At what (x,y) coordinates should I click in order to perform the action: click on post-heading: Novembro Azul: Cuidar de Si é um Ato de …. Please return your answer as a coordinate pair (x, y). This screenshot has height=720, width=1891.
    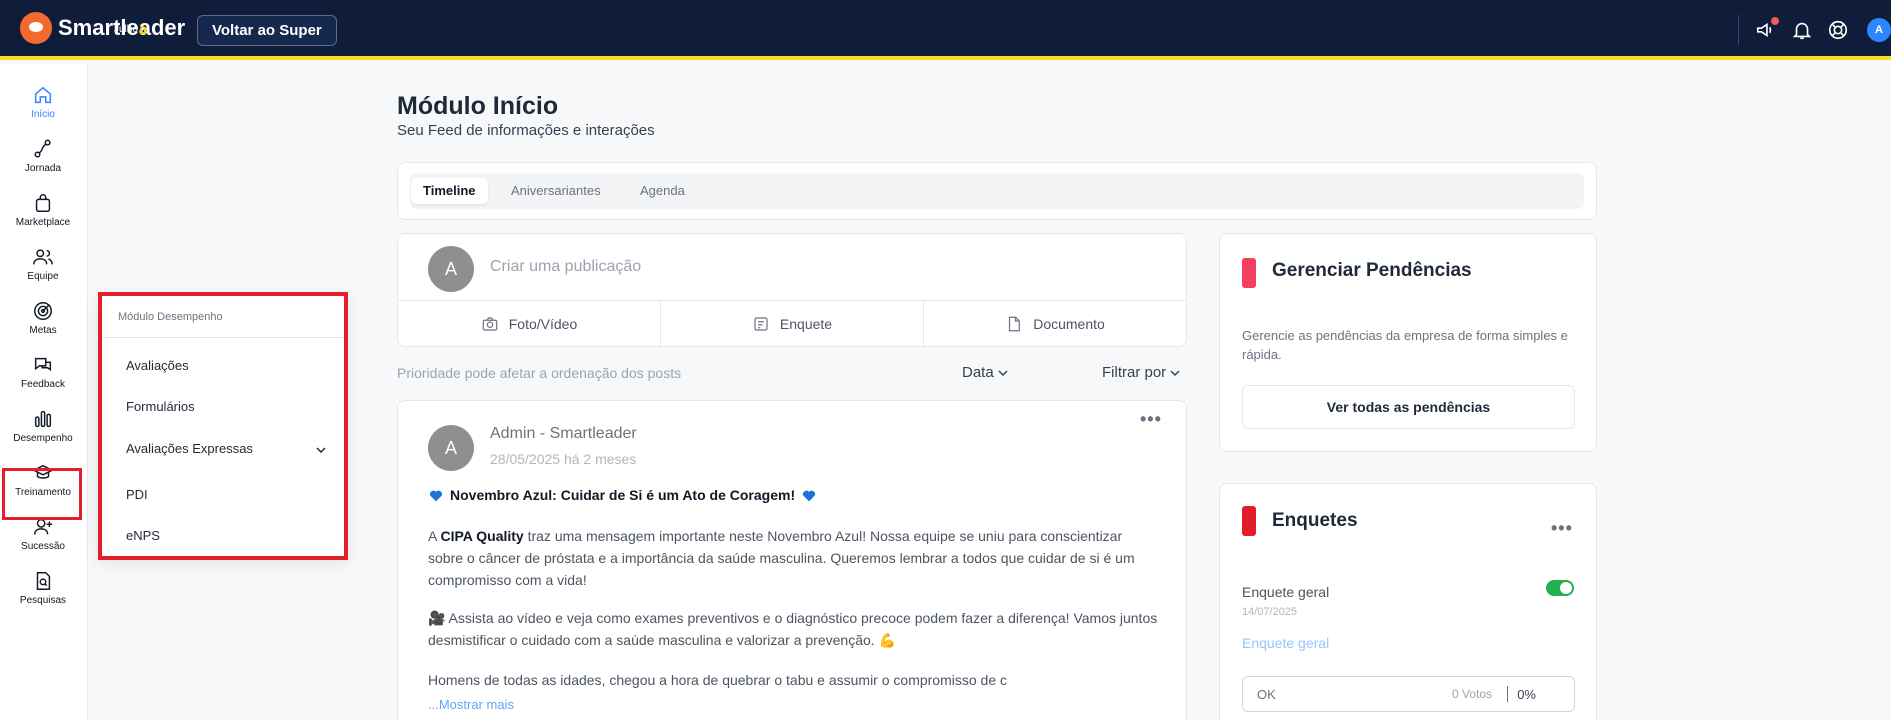
    Looking at the image, I should click on (622, 495).